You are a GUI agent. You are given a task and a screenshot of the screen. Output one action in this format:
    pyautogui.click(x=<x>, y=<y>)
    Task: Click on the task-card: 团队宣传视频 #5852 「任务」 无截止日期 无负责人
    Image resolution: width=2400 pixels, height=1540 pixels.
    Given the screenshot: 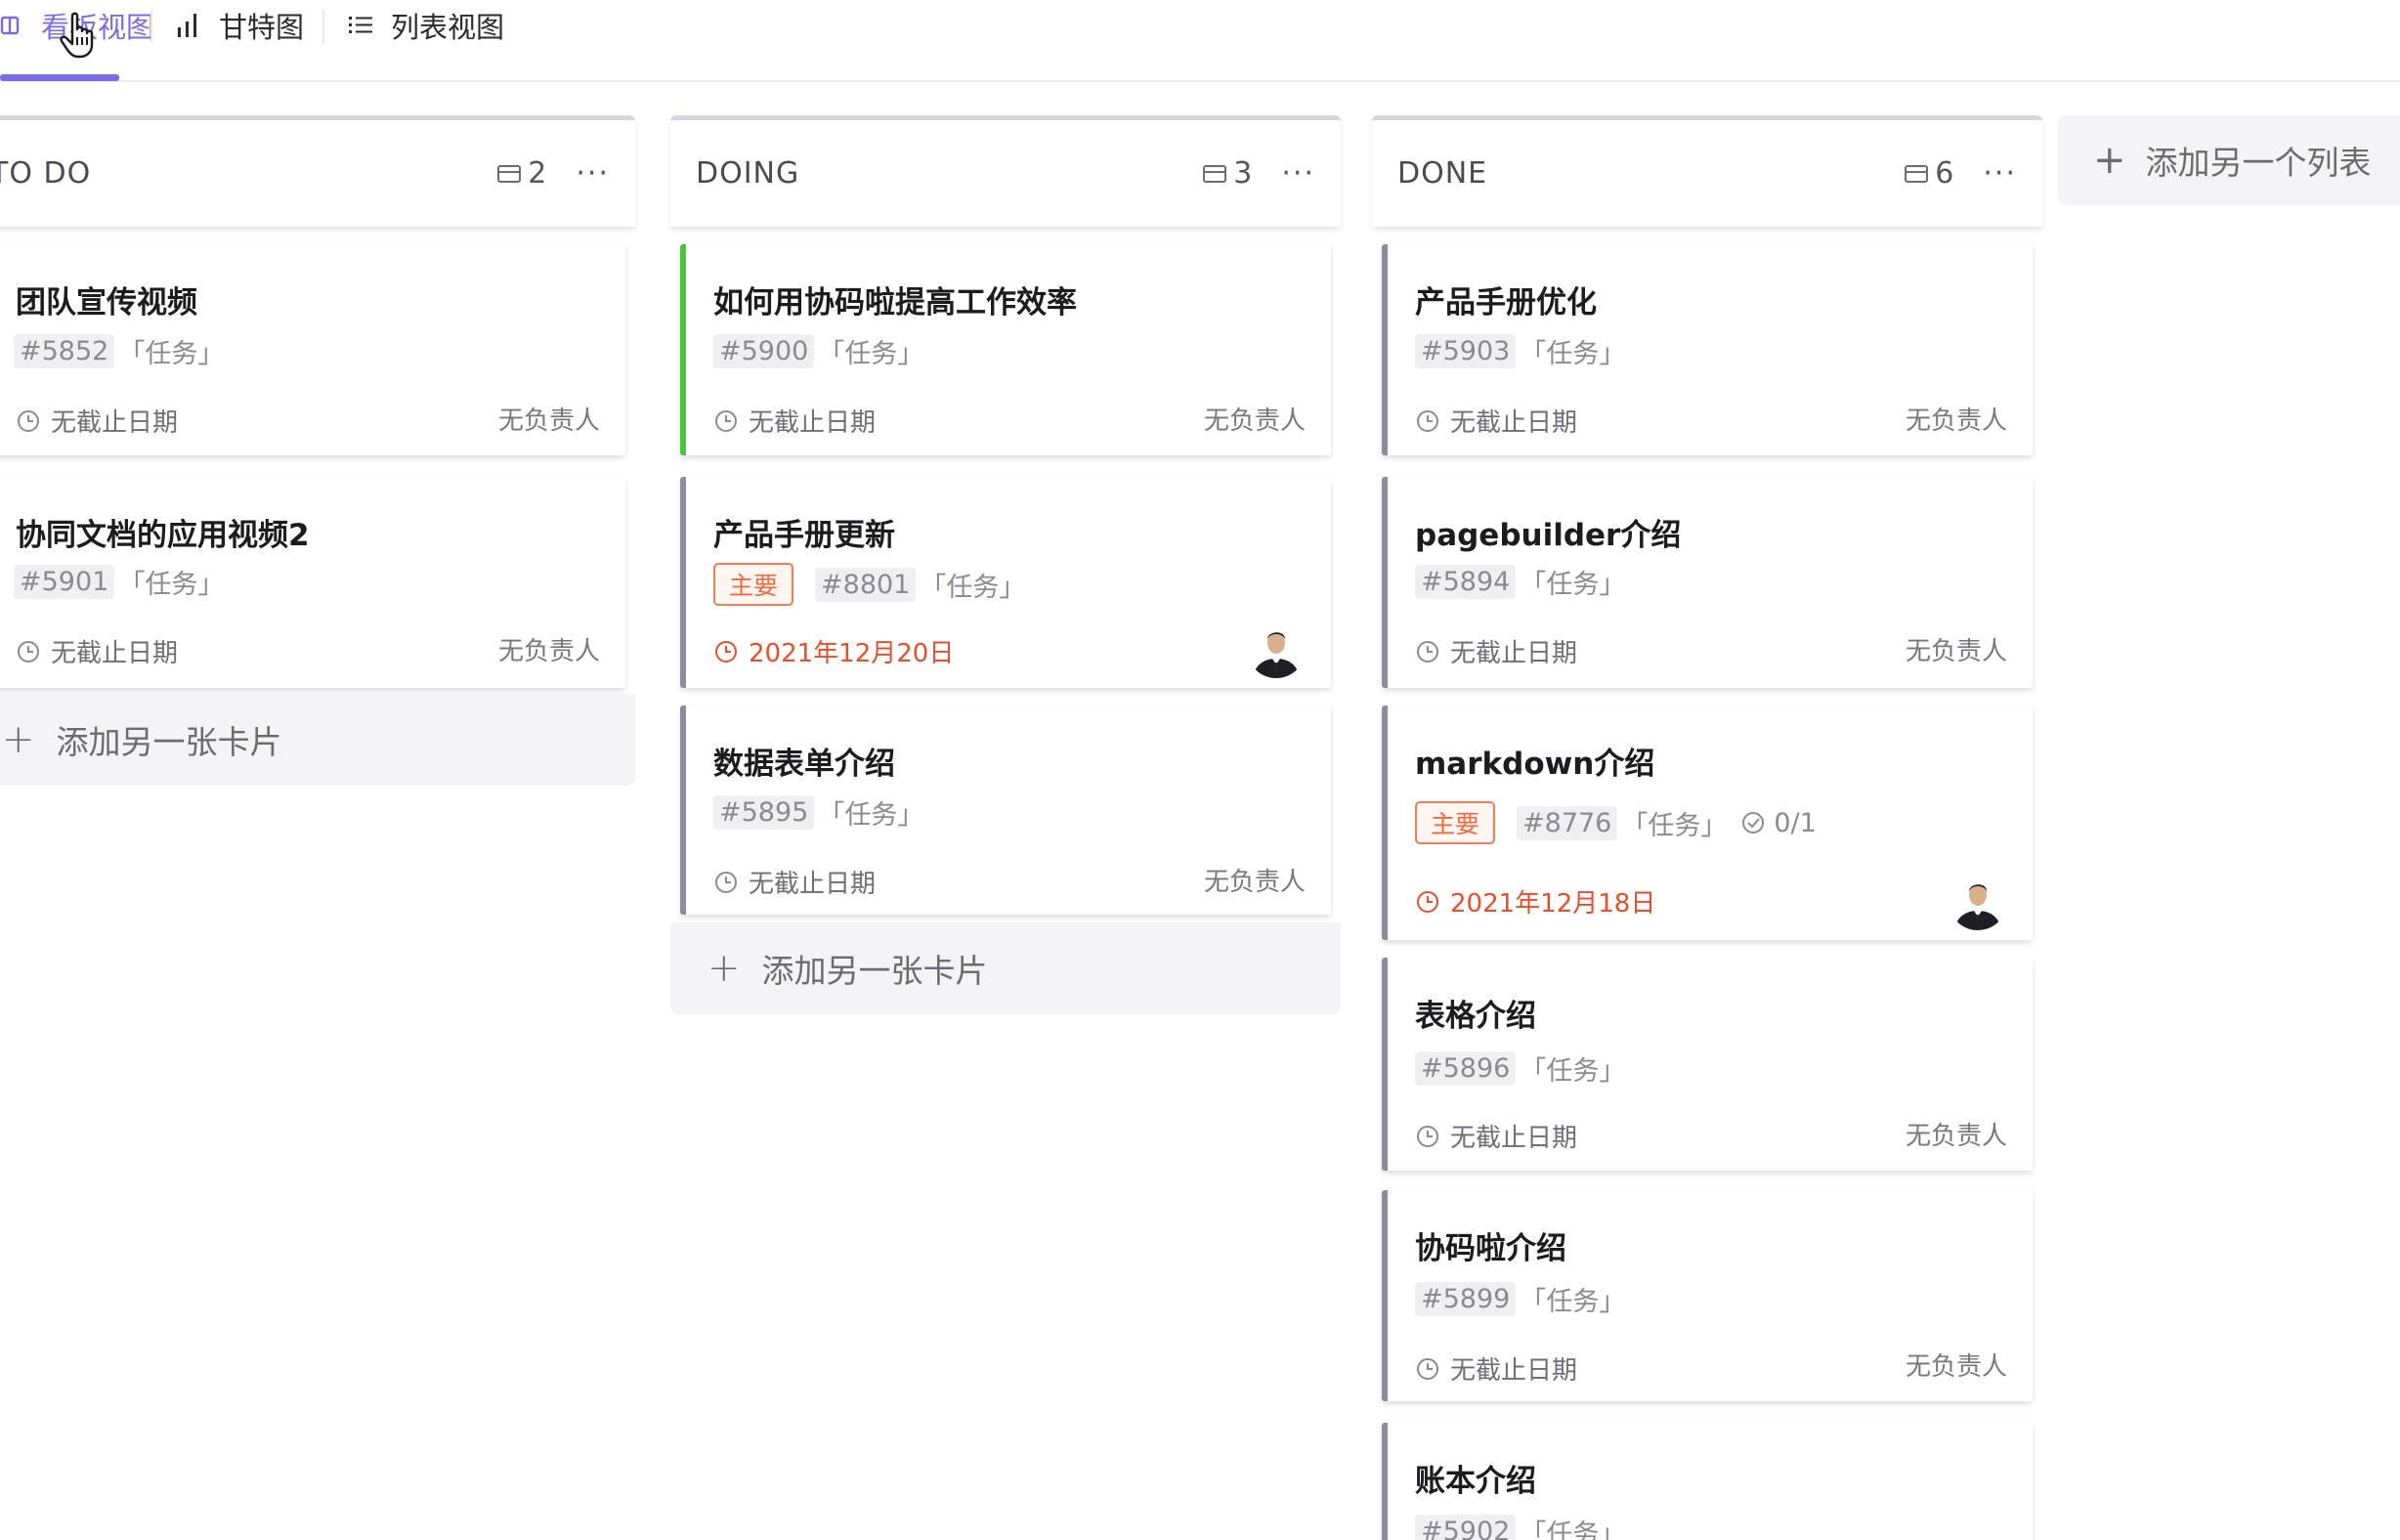 What is the action you would take?
    pyautogui.click(x=312, y=349)
    